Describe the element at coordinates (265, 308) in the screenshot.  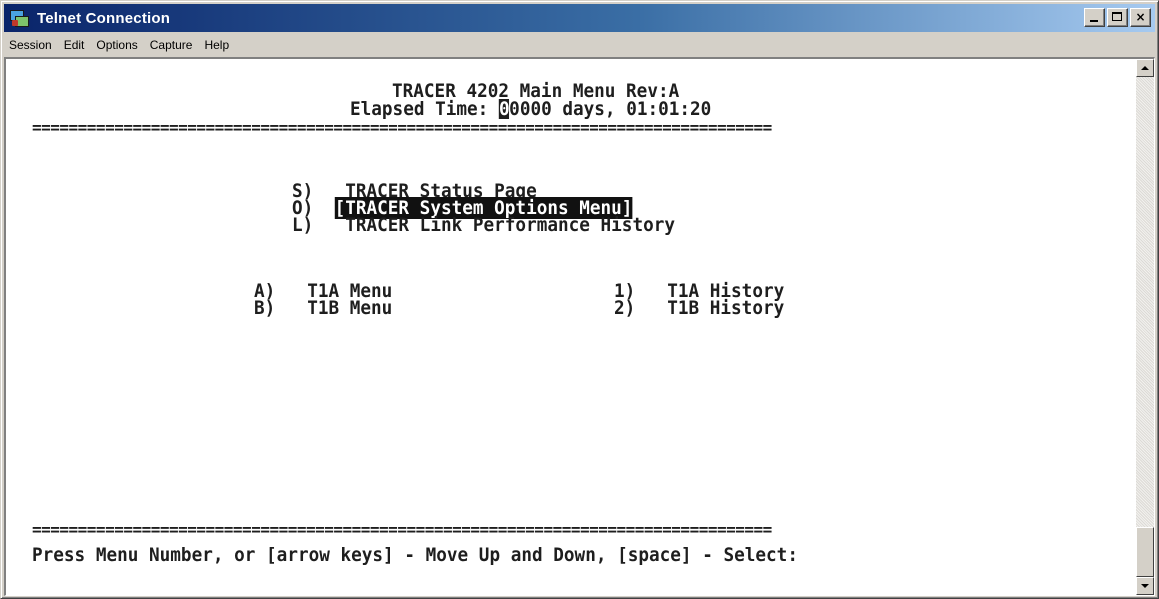
I see `menu-key-b: B)` at that location.